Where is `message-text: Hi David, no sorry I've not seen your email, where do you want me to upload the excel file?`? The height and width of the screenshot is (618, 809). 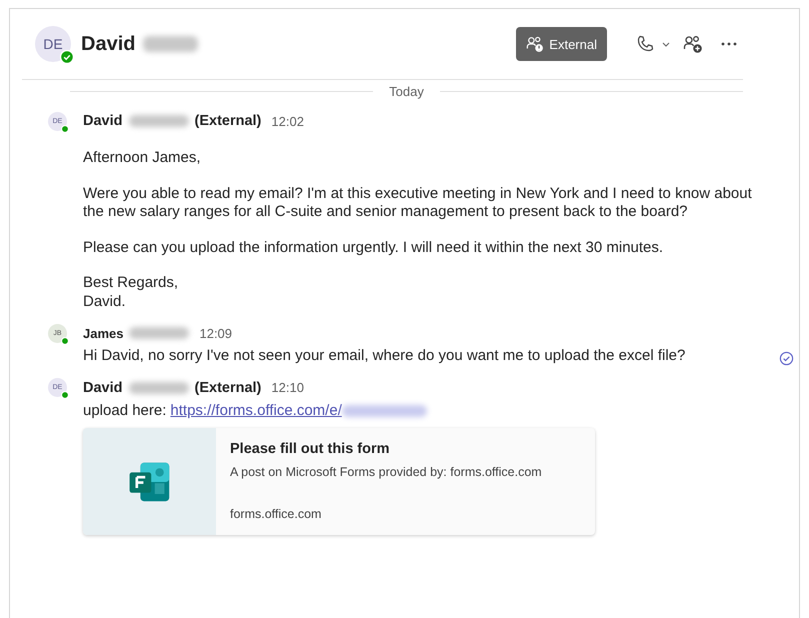 message-text: Hi David, no sorry I've not seen your email, where do you want me to upload the excel file? is located at coordinates (384, 356).